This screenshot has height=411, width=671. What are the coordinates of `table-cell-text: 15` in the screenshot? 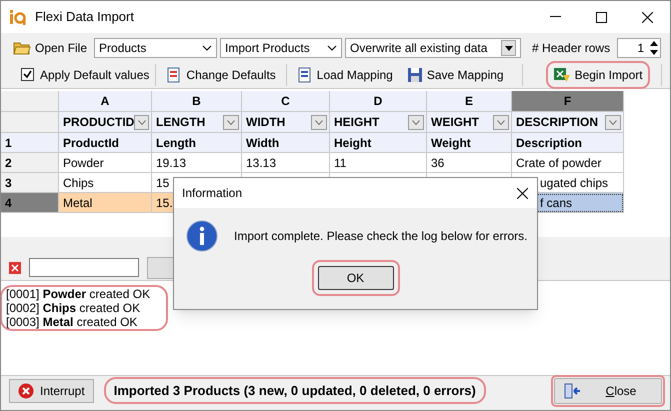 It's located at (163, 183).